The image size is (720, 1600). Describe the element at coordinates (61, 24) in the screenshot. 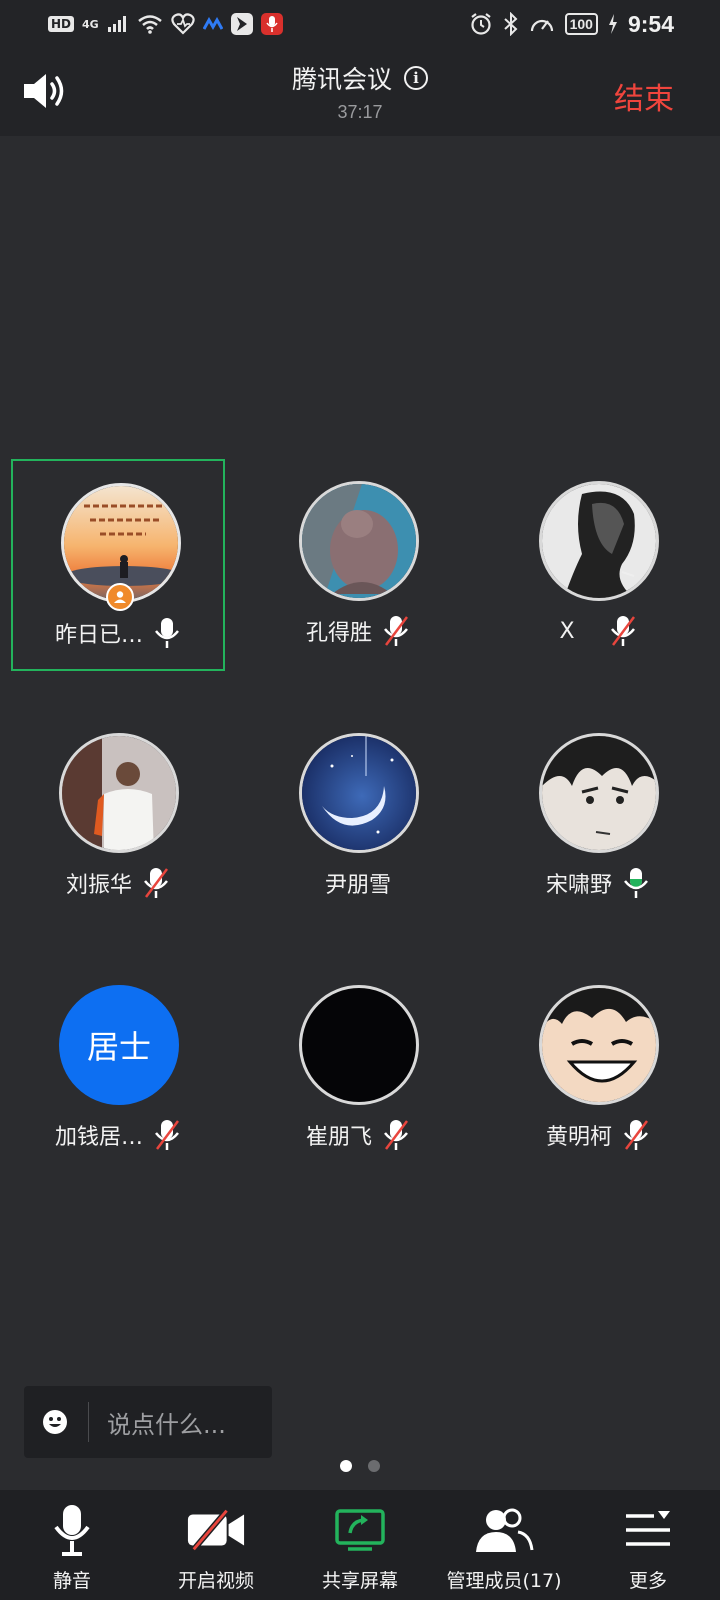

I see `hd-badge: HD` at that location.